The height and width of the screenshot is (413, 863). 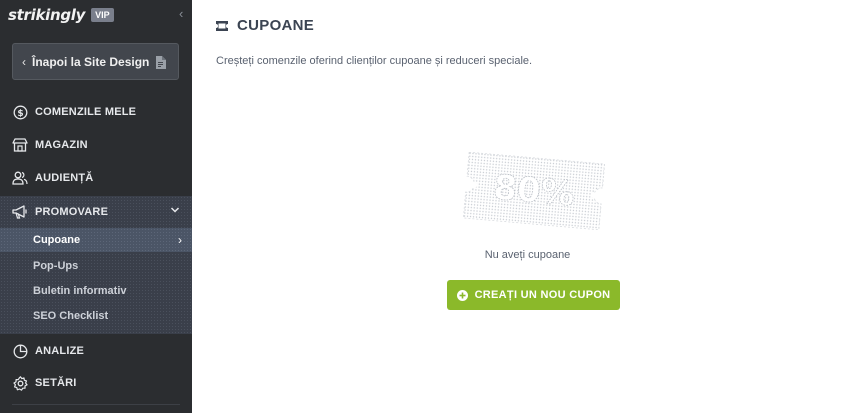 I want to click on sidebar-item-promovare: PROMOVARE, so click(x=96, y=212).